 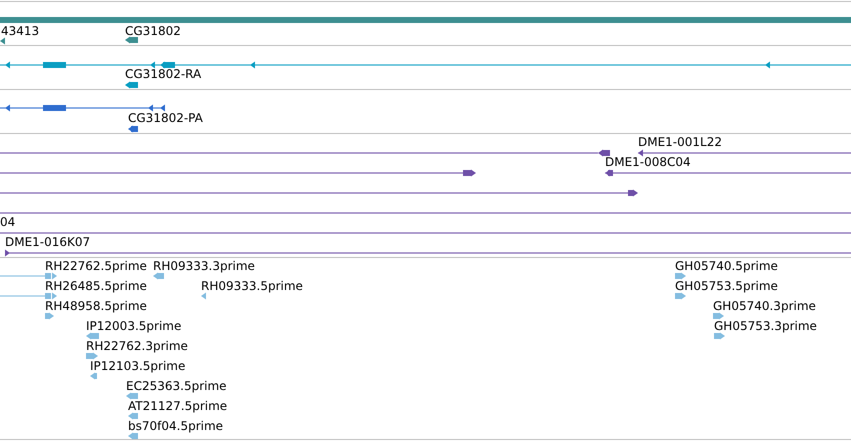 What do you see at coordinates (726, 286) in the screenshot?
I see `feature-label: GH05753.5prime` at bounding box center [726, 286].